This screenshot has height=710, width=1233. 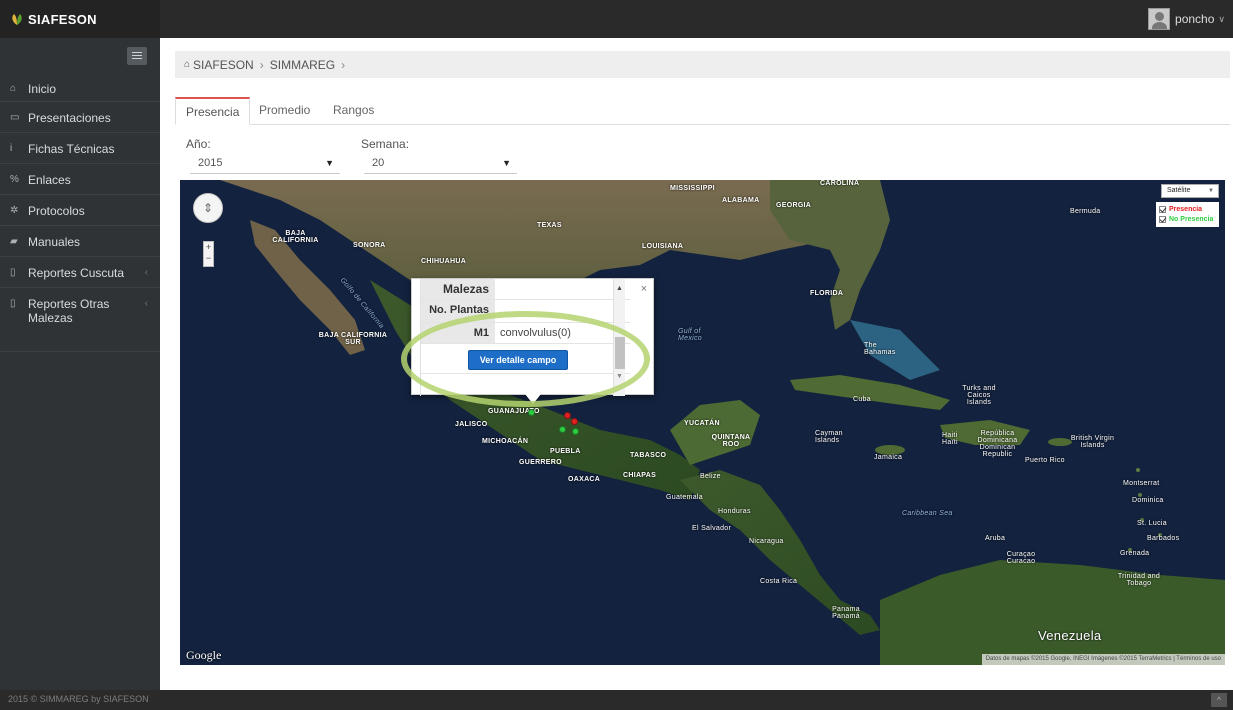 What do you see at coordinates (779, 581) in the screenshot?
I see `map-label-costa-rica: Costa Rica` at bounding box center [779, 581].